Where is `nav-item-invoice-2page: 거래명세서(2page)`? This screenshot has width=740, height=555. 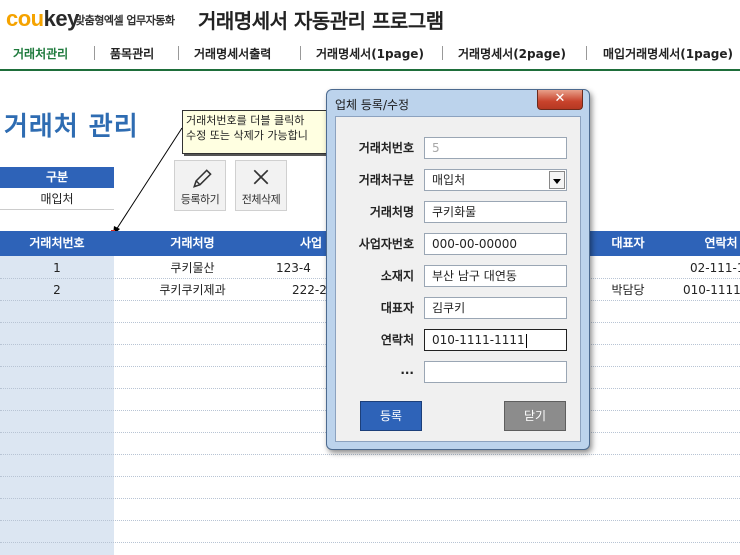
nav-item-invoice-2page: 거래명세서(2page) is located at coordinates (512, 53).